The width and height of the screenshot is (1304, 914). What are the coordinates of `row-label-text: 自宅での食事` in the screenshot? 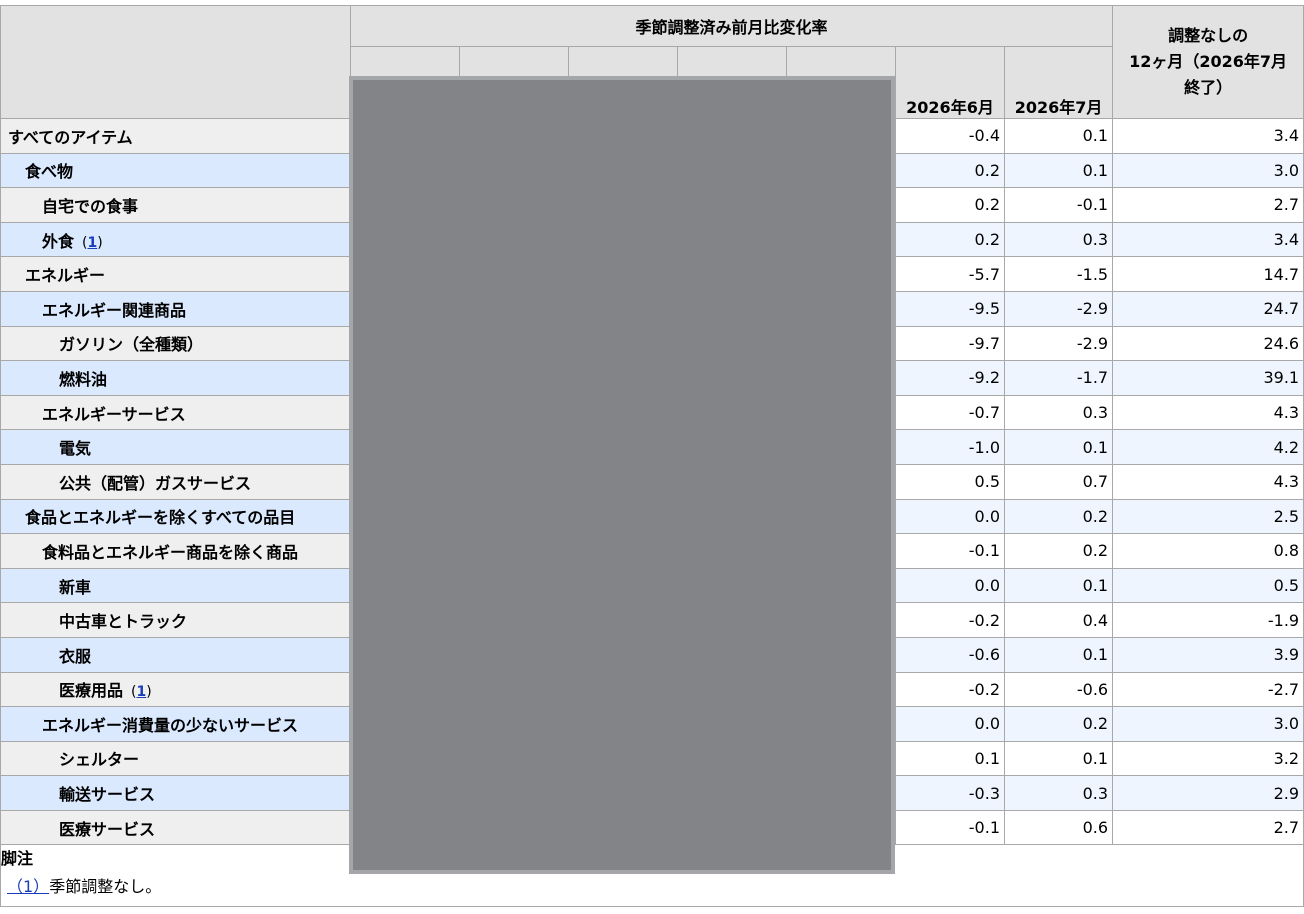 It's located at (90, 206).